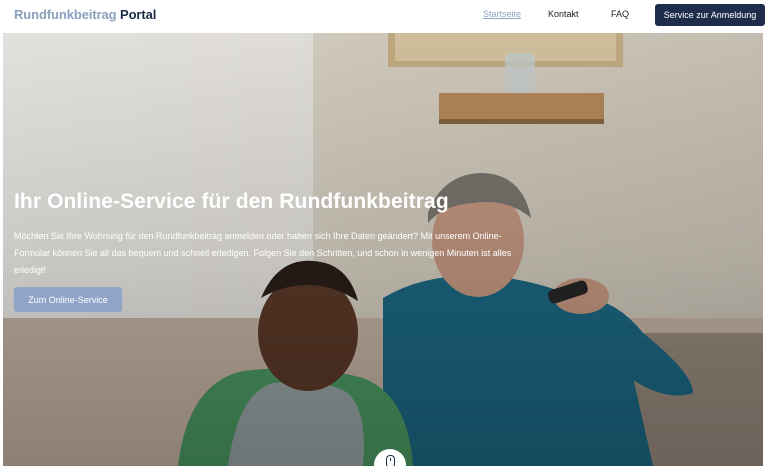  Describe the element at coordinates (563, 14) in the screenshot. I see `nav-kontakt: Kontakt` at that location.